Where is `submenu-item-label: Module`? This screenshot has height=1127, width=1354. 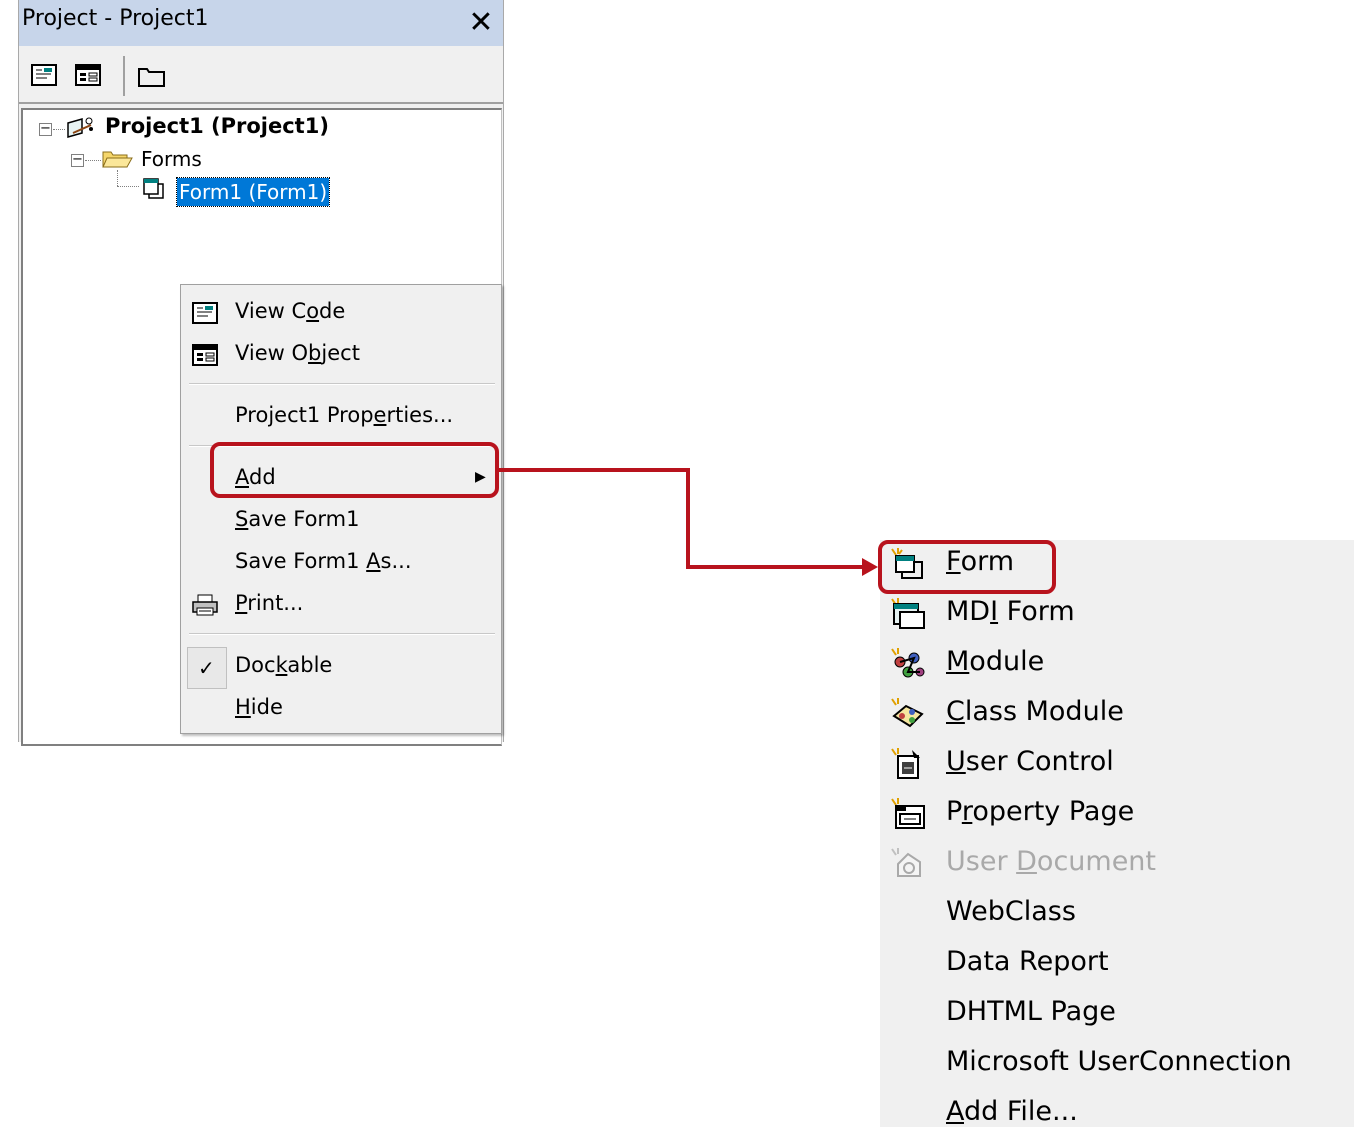
submenu-item-label: Module is located at coordinates (995, 661).